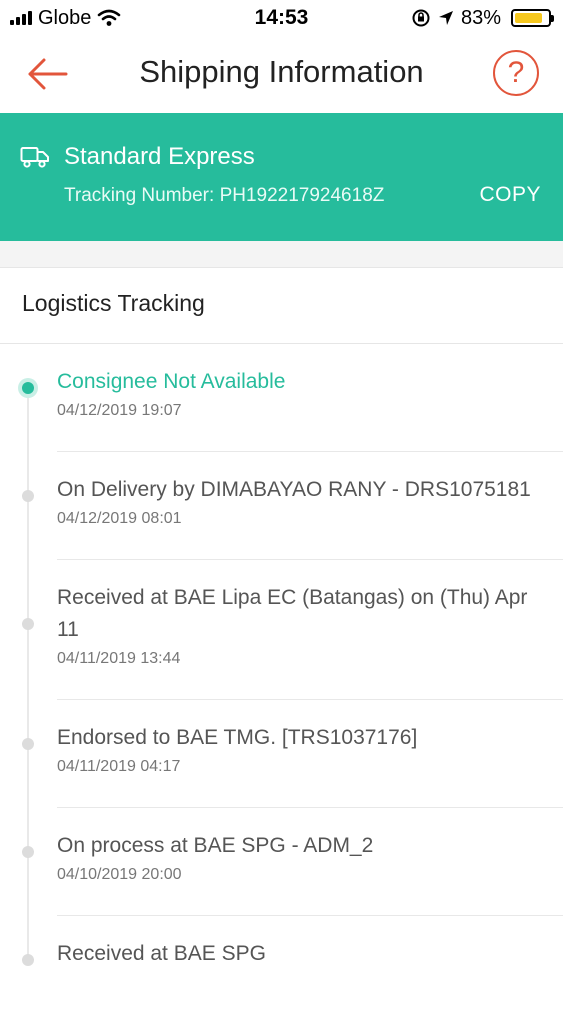 This screenshot has height=1024, width=563. What do you see at coordinates (510, 195) in the screenshot?
I see `copy-button: COPY` at bounding box center [510, 195].